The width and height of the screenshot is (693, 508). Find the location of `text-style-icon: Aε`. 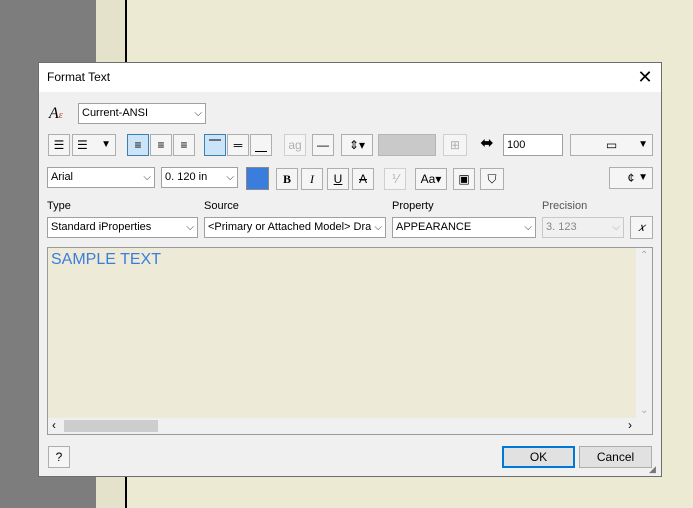

text-style-icon: Aε is located at coordinates (56, 113).